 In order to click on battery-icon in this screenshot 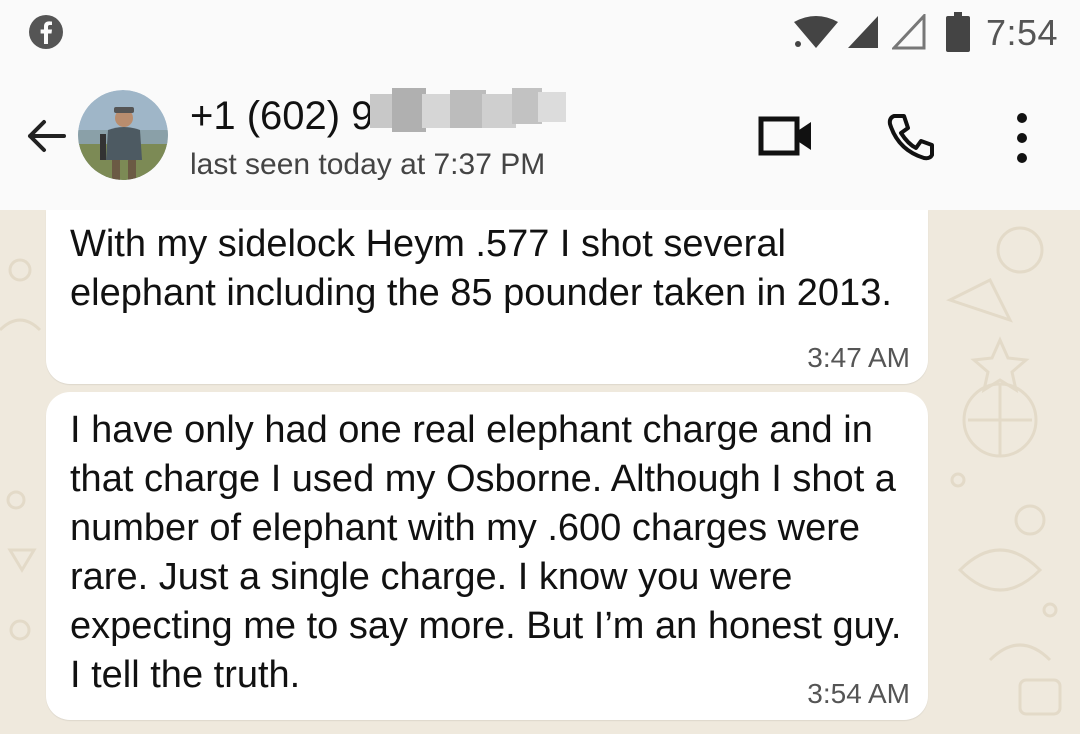, I will do `click(958, 32)`.